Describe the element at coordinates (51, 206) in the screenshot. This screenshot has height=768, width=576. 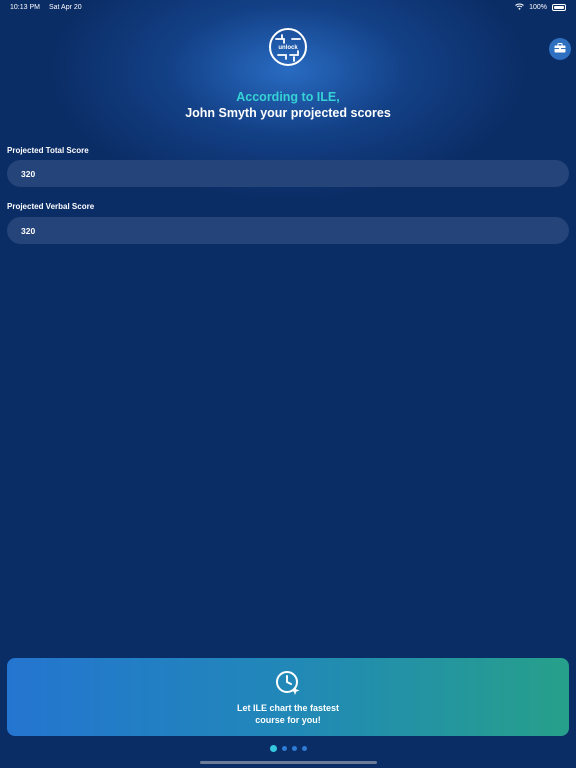
I see `verbal-score-label: Projected Verbal Score` at that location.